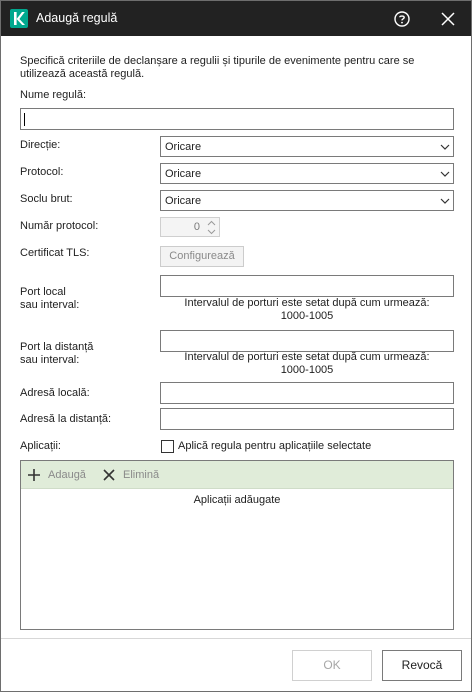 The height and width of the screenshot is (692, 472). Describe the element at coordinates (57, 347) in the screenshot. I see `remote-port-label-line1: Port la distanță` at that location.